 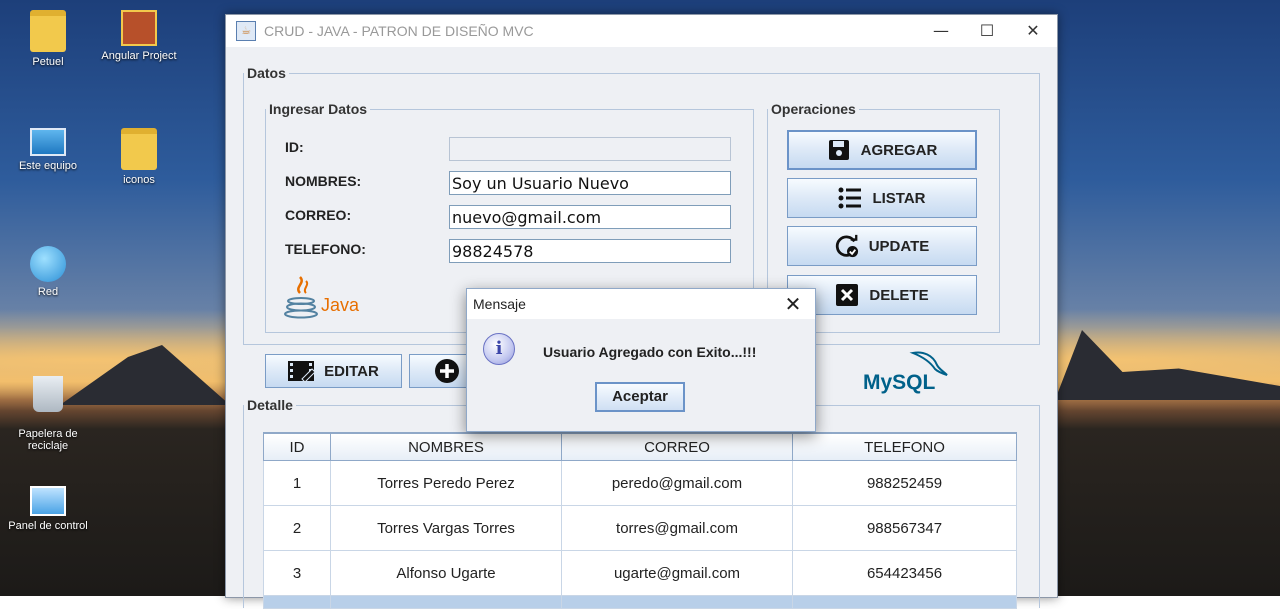 I want to click on desktop-icon-label: Red, so click(x=48, y=292).